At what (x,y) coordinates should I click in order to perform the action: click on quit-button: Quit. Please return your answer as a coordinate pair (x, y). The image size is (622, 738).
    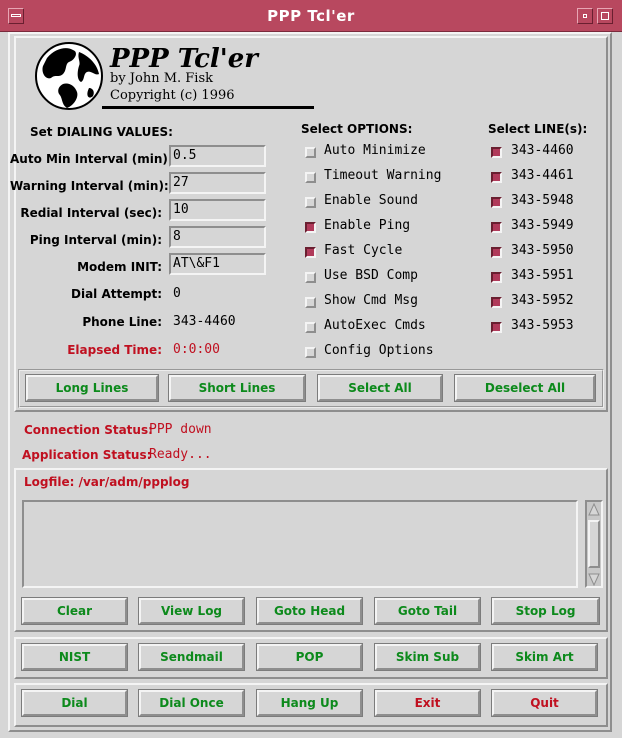
    Looking at the image, I should click on (544, 703).